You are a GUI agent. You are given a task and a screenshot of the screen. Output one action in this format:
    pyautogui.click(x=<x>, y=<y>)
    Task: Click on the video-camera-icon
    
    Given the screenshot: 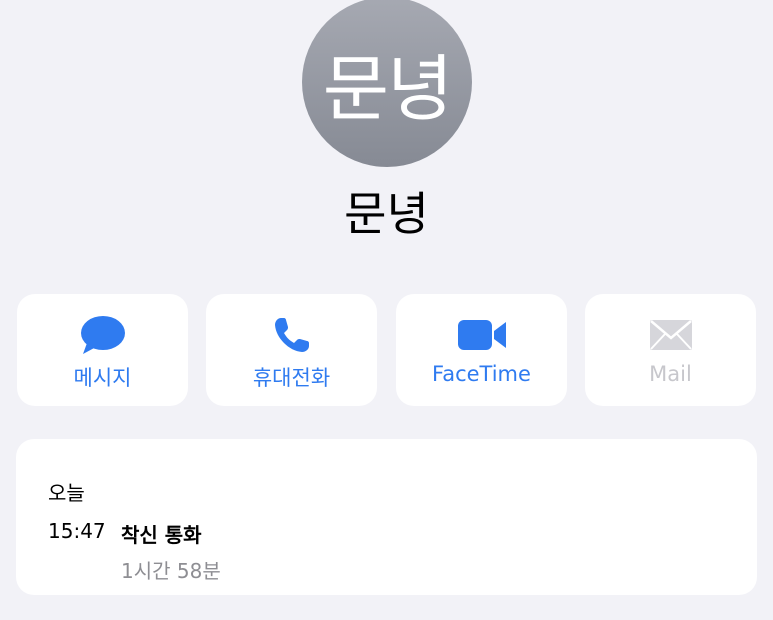 What is the action you would take?
    pyautogui.click(x=481, y=335)
    